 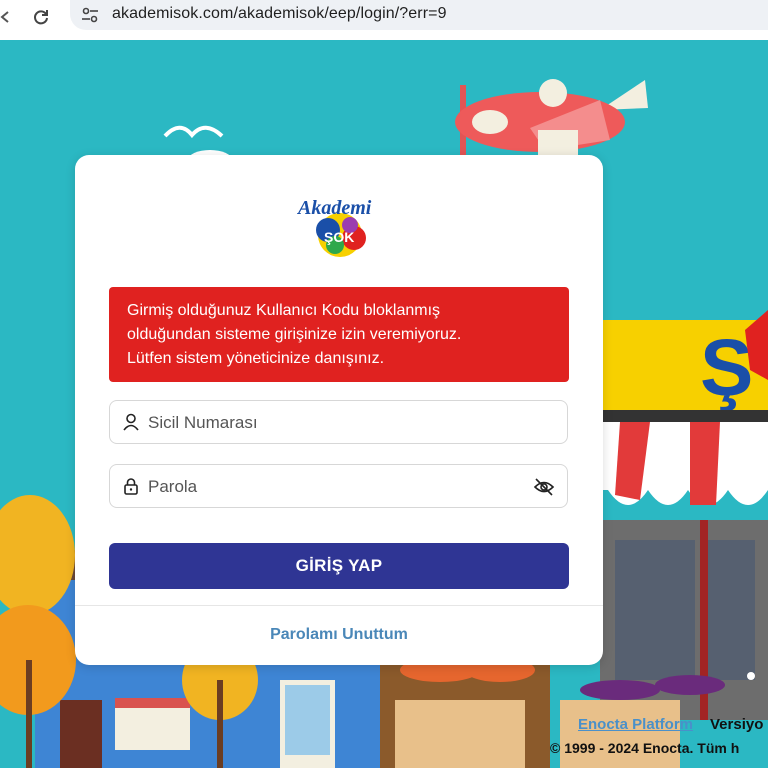 I want to click on card-divider, so click(x=339, y=605).